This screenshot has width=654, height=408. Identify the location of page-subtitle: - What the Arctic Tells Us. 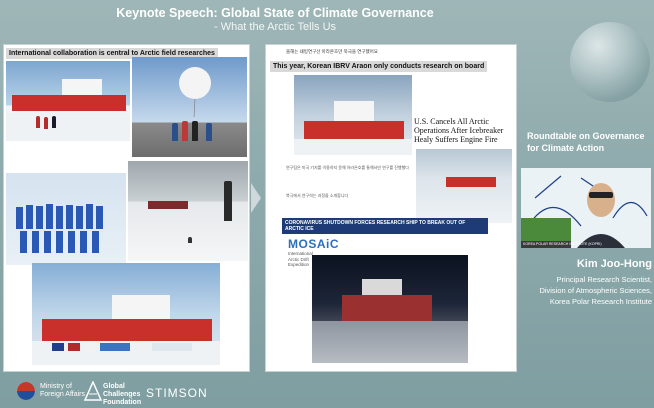
(275, 27).